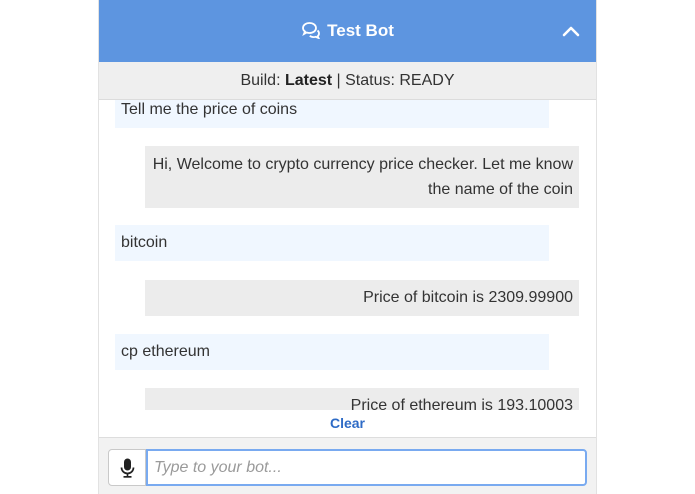 Image resolution: width=695 pixels, height=494 pixels. I want to click on bot-message: Price of ethereum is 193.10003, so click(362, 399).